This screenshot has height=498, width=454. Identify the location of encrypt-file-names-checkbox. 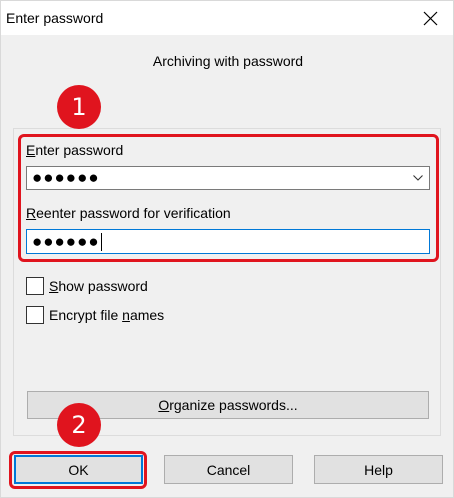
(35, 315).